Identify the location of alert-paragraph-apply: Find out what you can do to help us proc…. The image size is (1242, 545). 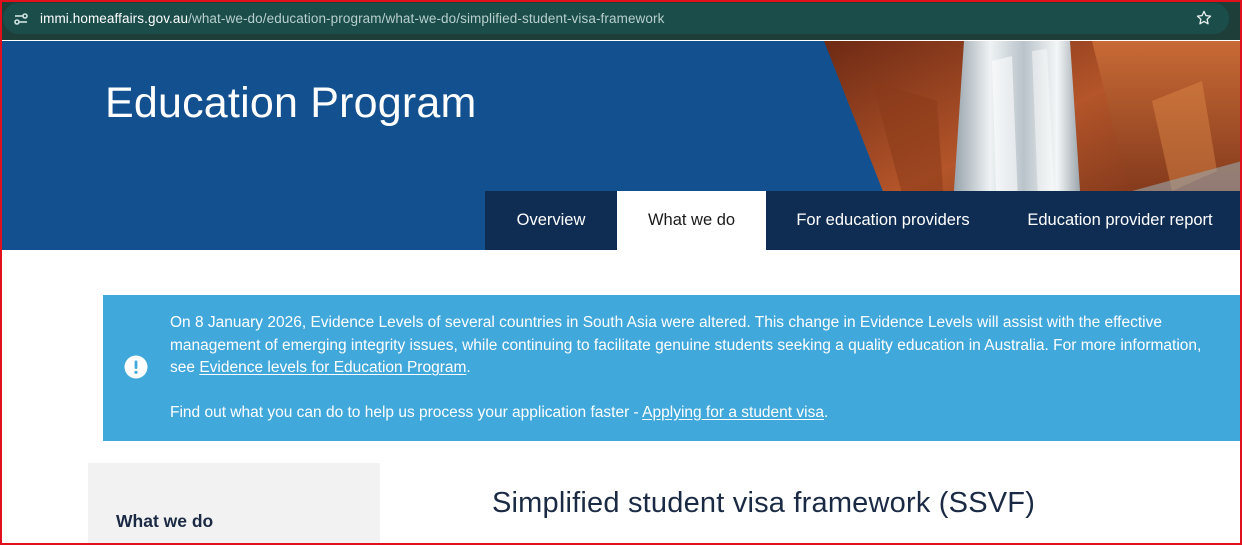
(700, 413).